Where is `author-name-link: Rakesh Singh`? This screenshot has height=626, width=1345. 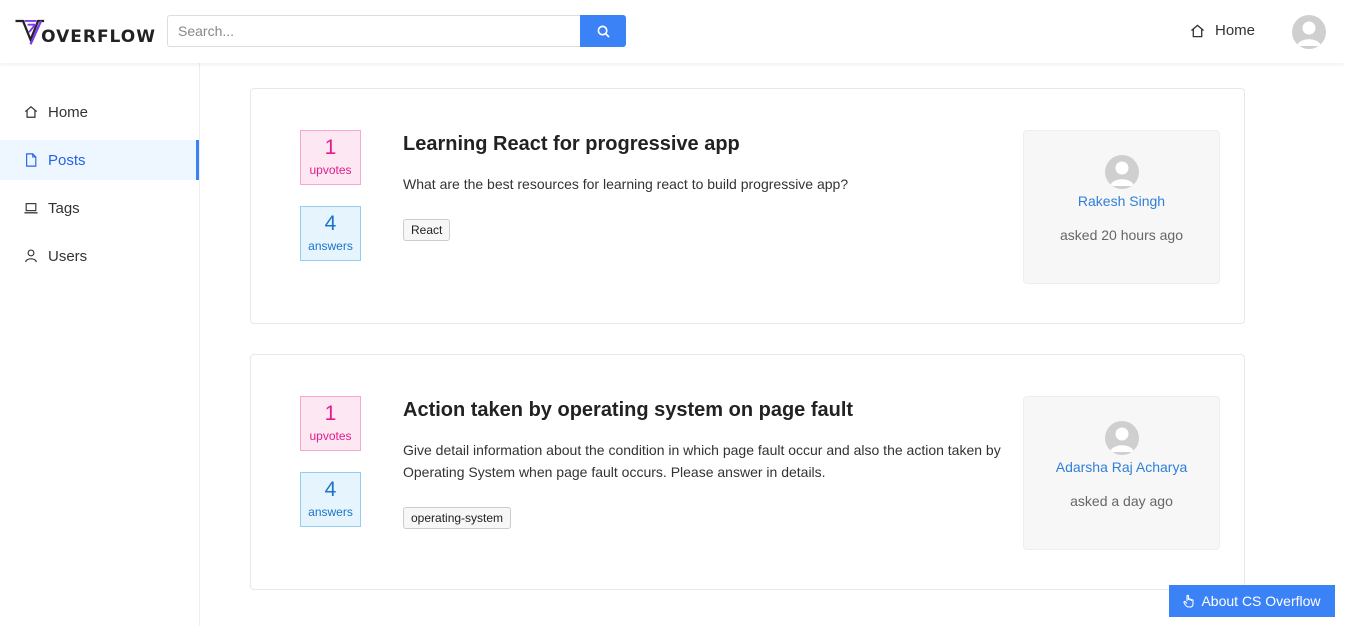 author-name-link: Rakesh Singh is located at coordinates (1121, 201).